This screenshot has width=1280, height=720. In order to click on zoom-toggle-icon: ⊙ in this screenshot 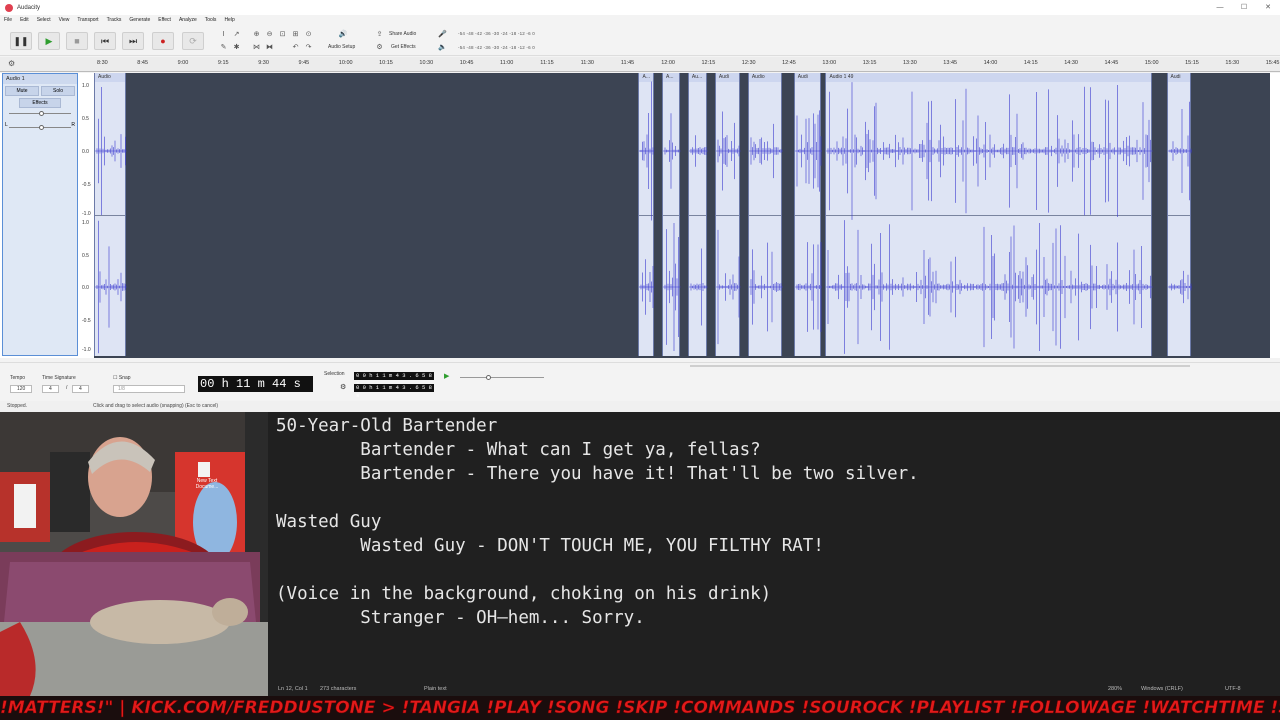, I will do `click(308, 34)`.